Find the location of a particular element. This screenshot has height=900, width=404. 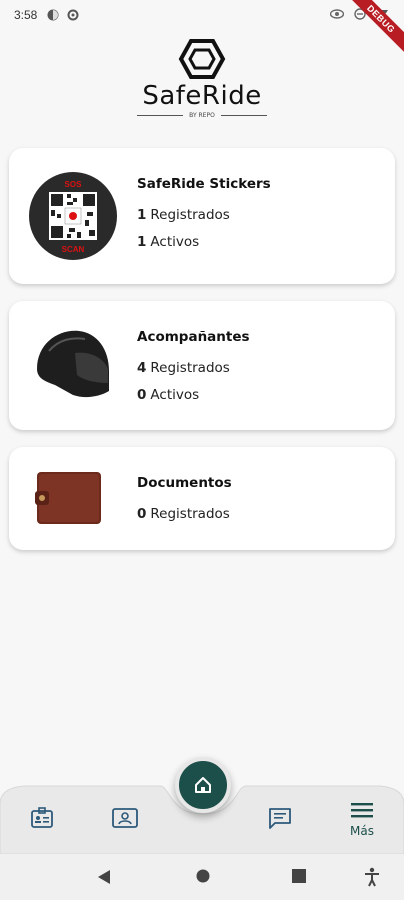

recents-icon is located at coordinates (299, 876).